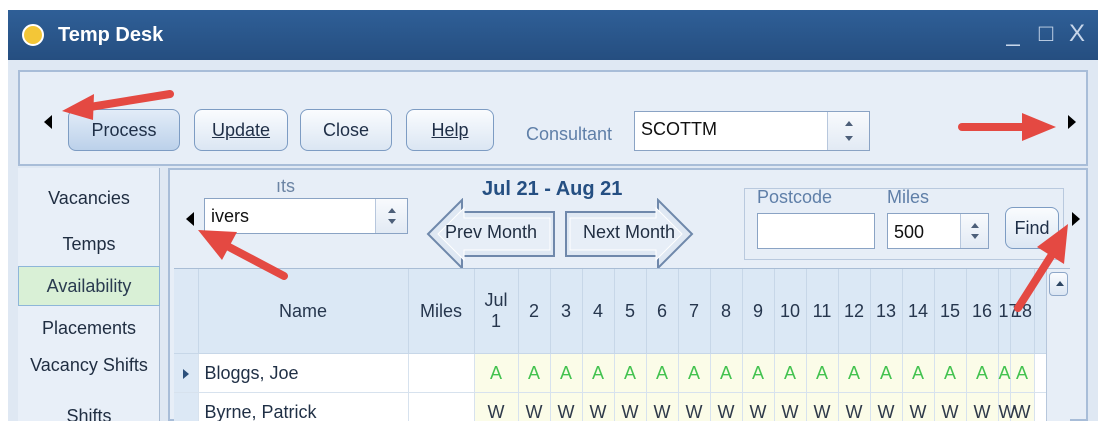 The image size is (1098, 421). What do you see at coordinates (1077, 34) in the screenshot?
I see `close-window-icon: X` at bounding box center [1077, 34].